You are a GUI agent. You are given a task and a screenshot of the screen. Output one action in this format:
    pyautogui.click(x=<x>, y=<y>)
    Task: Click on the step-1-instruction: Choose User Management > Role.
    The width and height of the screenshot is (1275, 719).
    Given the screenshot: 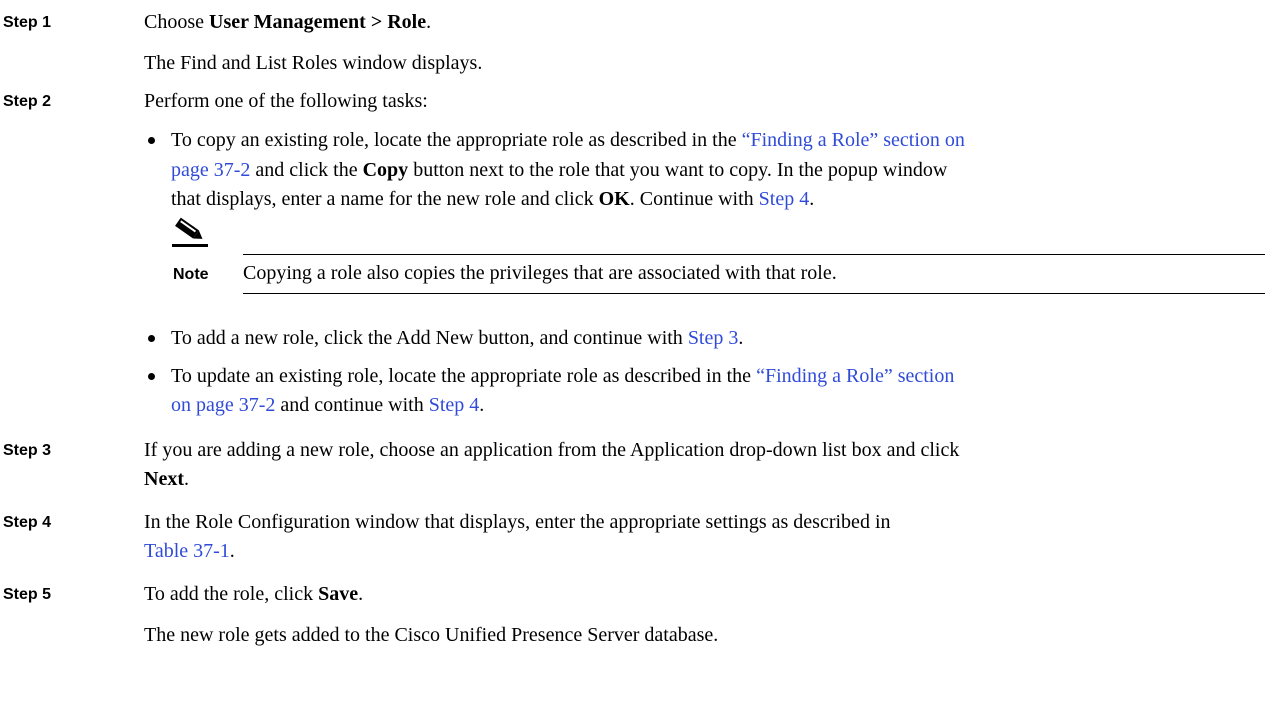 What is the action you would take?
    pyautogui.click(x=288, y=22)
    